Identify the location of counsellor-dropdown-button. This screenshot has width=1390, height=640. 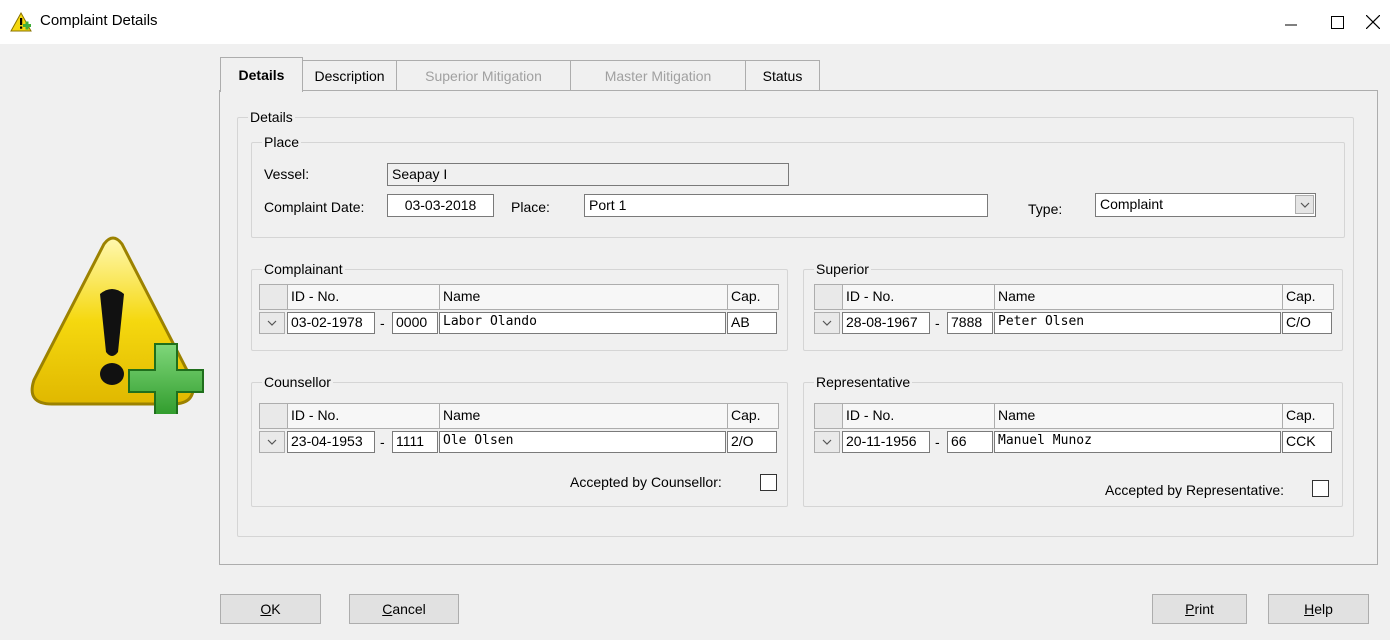
(272, 442).